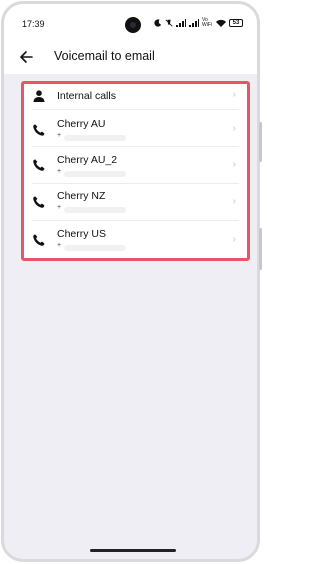 The height and width of the screenshot is (564, 320). What do you see at coordinates (104, 56) in the screenshot?
I see `page-title: Voicemail to email` at bounding box center [104, 56].